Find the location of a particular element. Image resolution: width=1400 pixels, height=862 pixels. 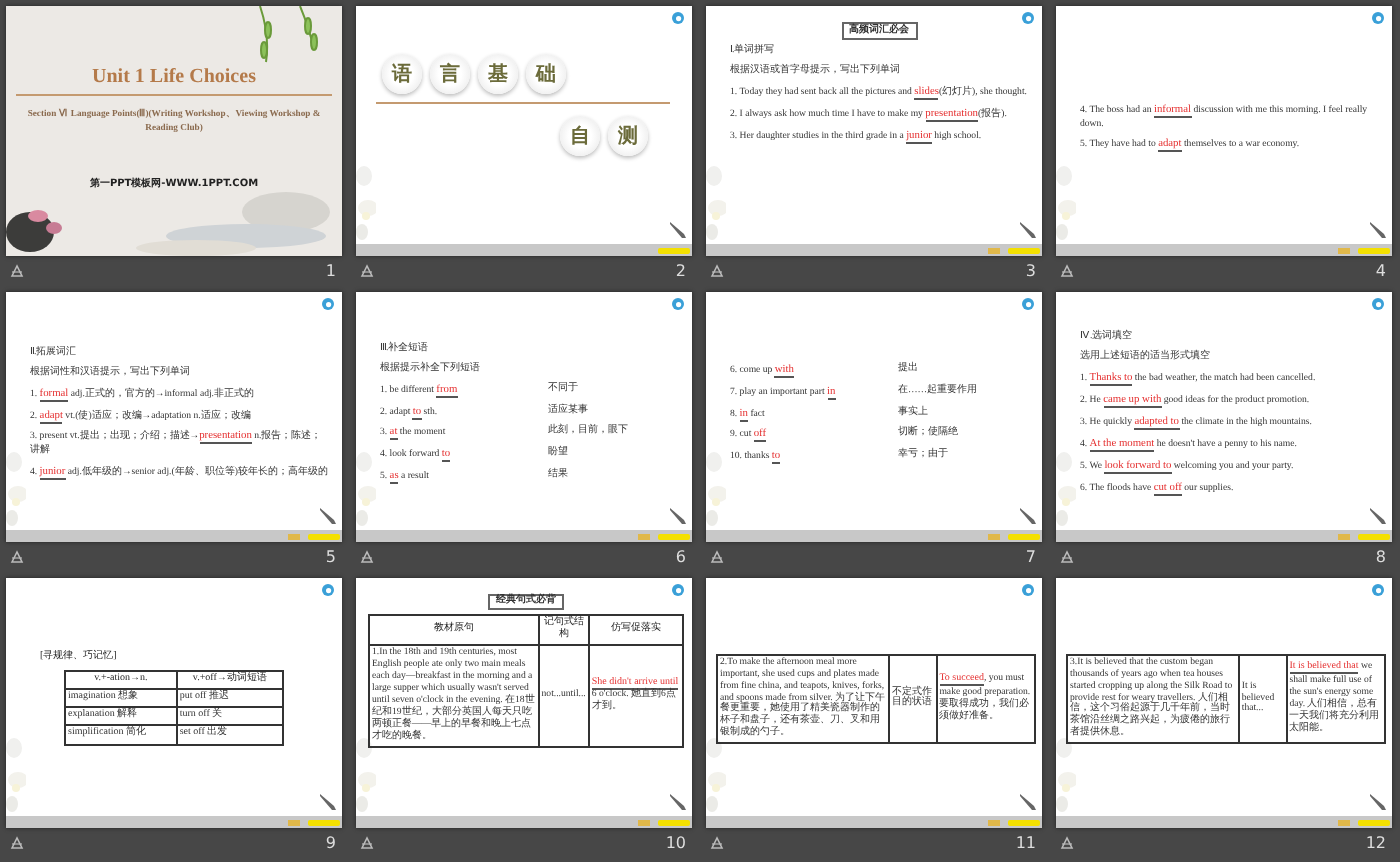

heading-character: 言 is located at coordinates (450, 74).